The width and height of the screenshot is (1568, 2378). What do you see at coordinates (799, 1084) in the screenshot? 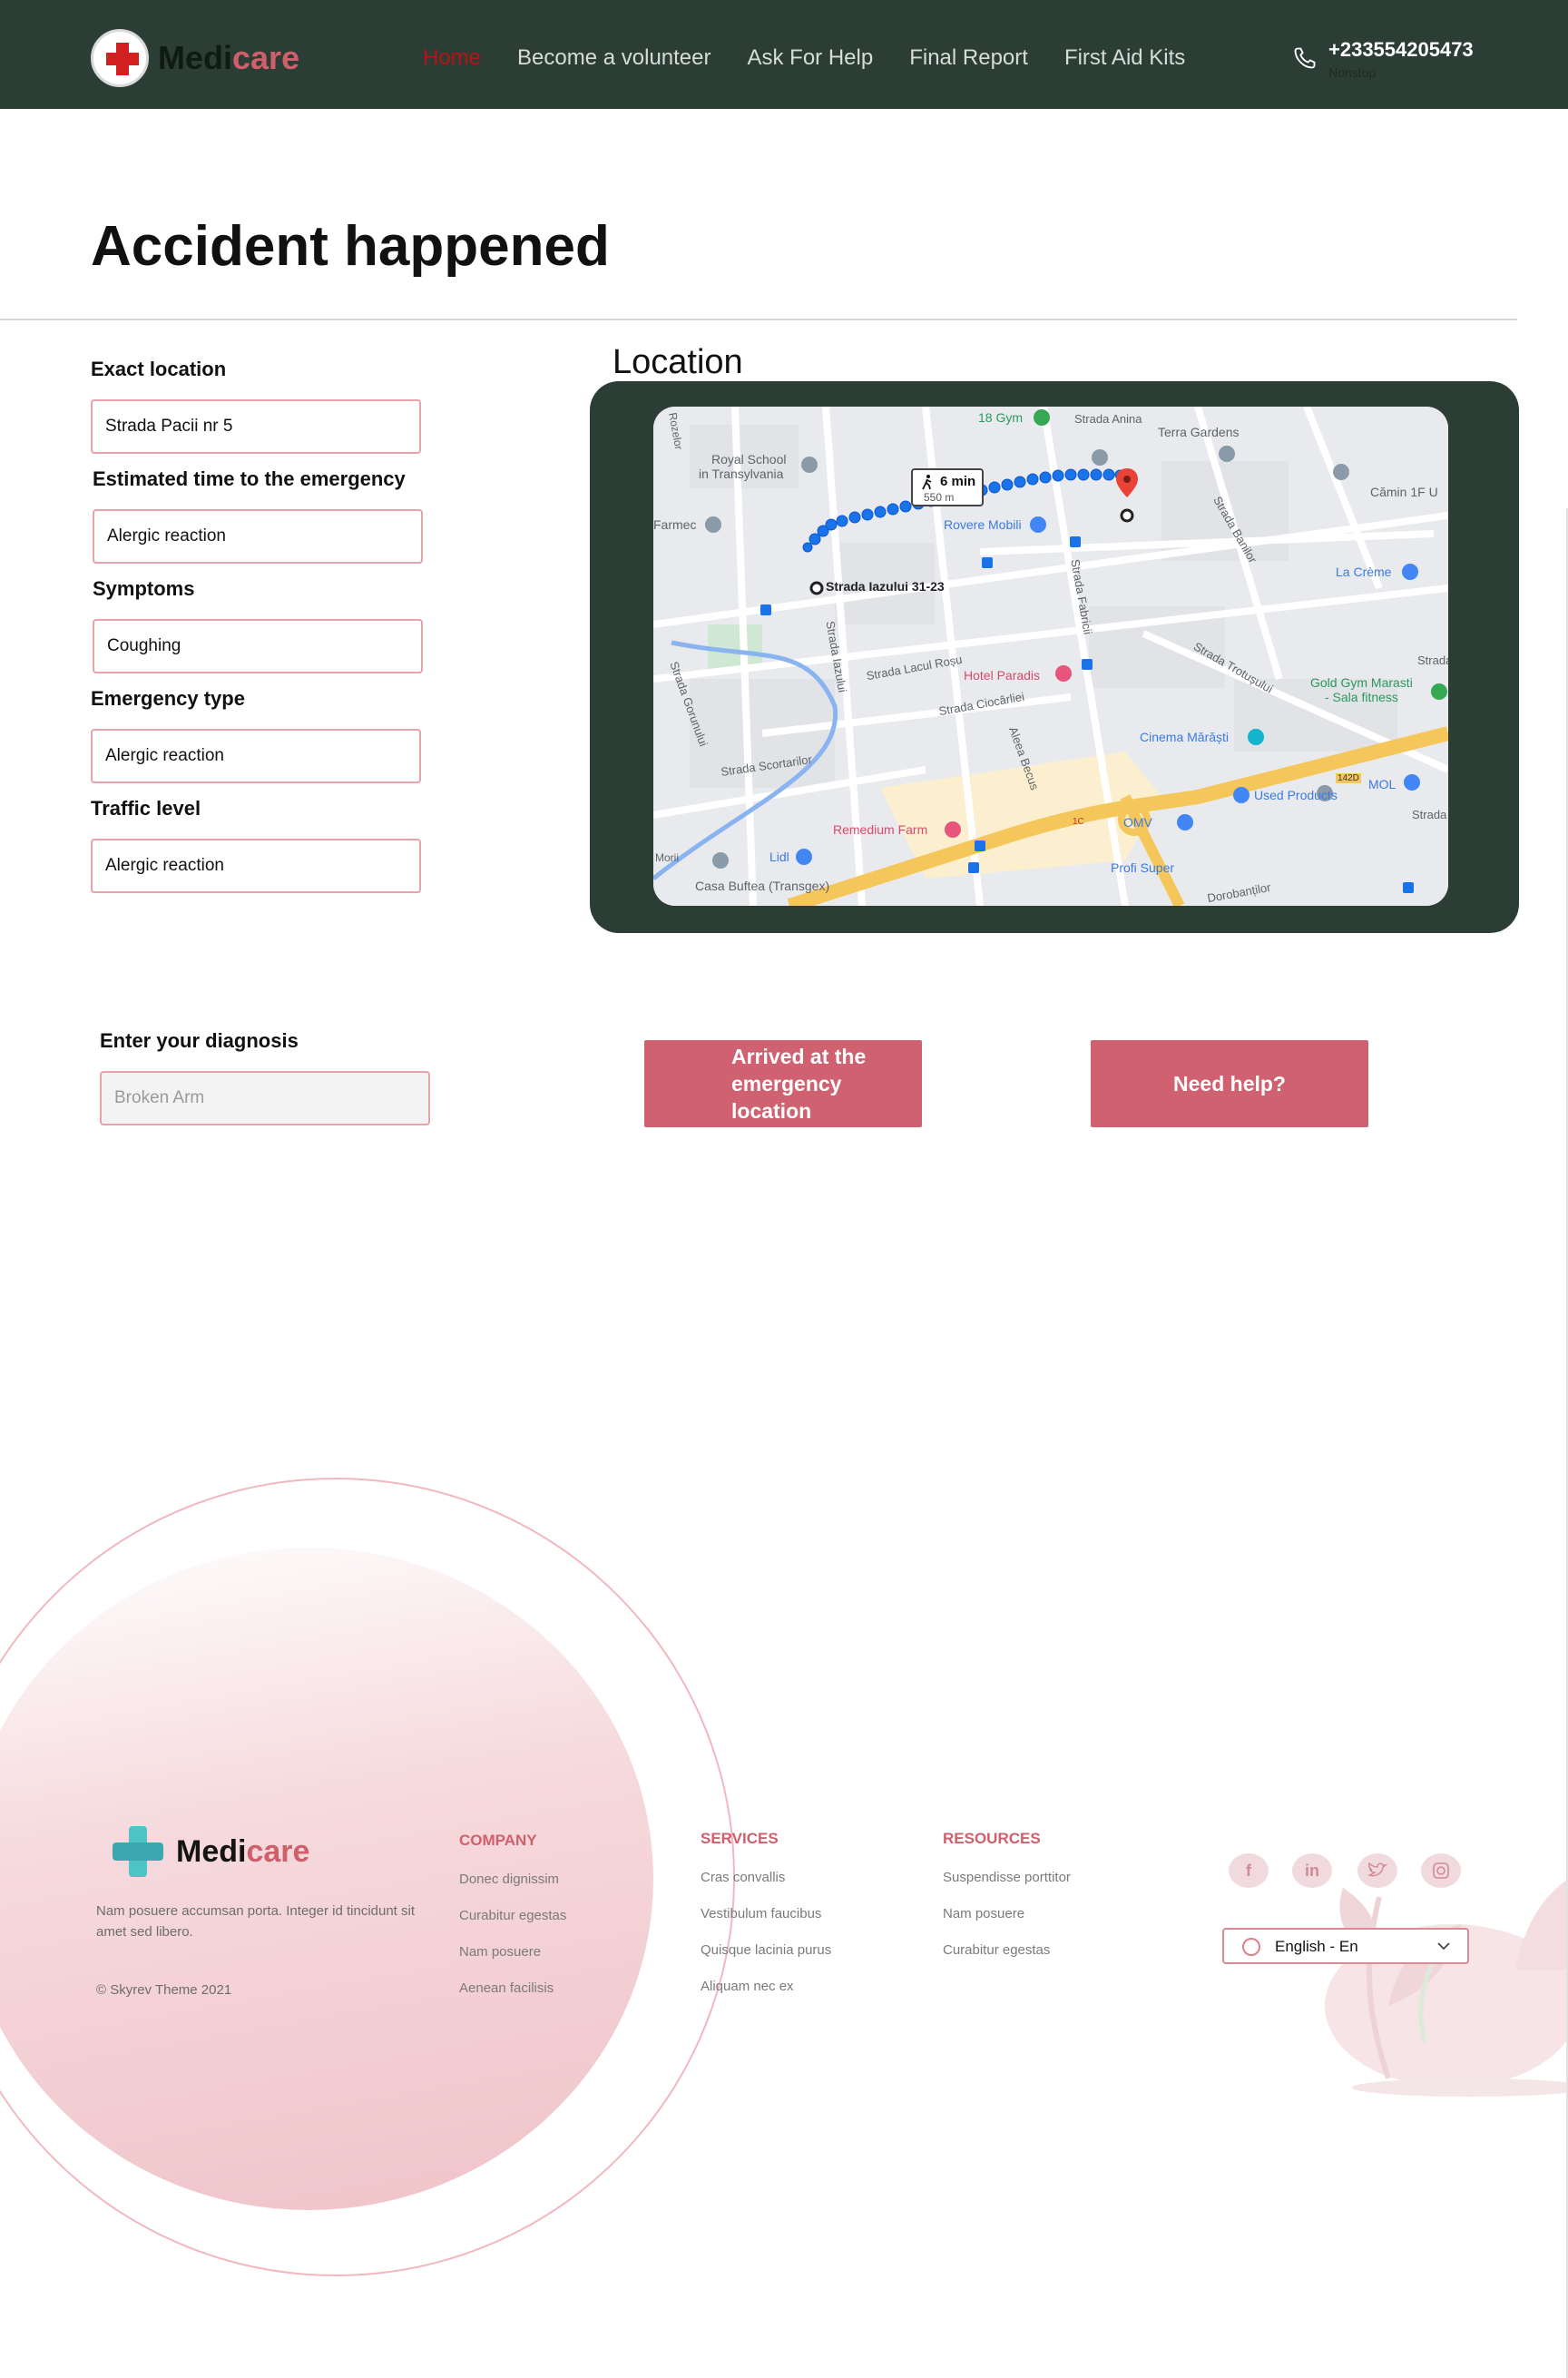
I see `arrived-button-label: Arrived at the emergency location` at bounding box center [799, 1084].